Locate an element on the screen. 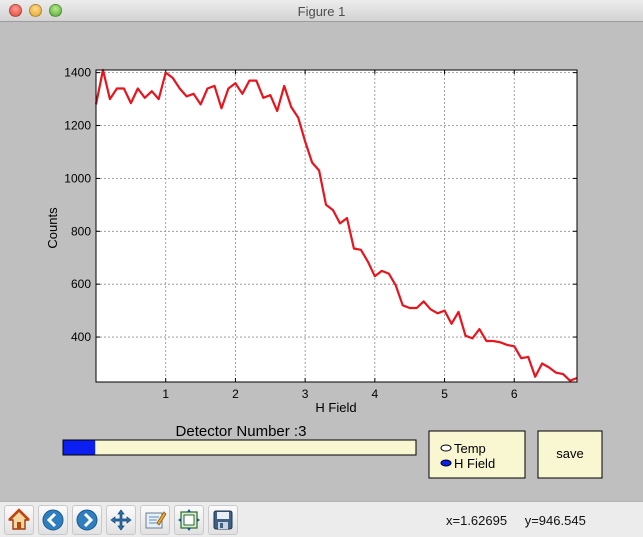 This screenshot has width=643, height=537. cursor-x-readout: x=1.62695 is located at coordinates (477, 520).